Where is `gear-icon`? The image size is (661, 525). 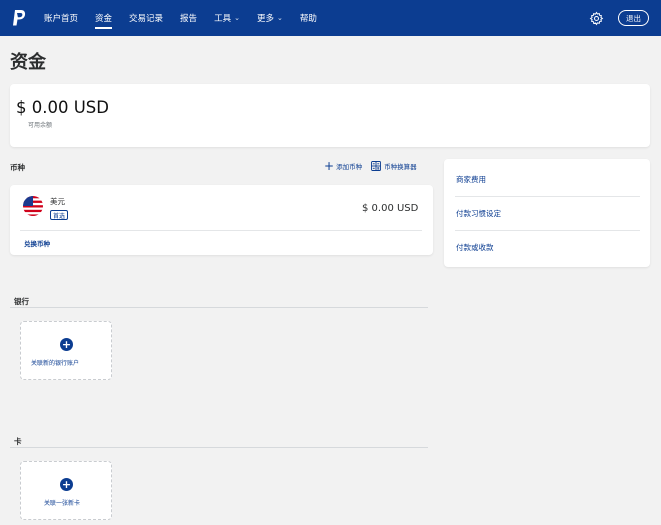 gear-icon is located at coordinates (596, 18).